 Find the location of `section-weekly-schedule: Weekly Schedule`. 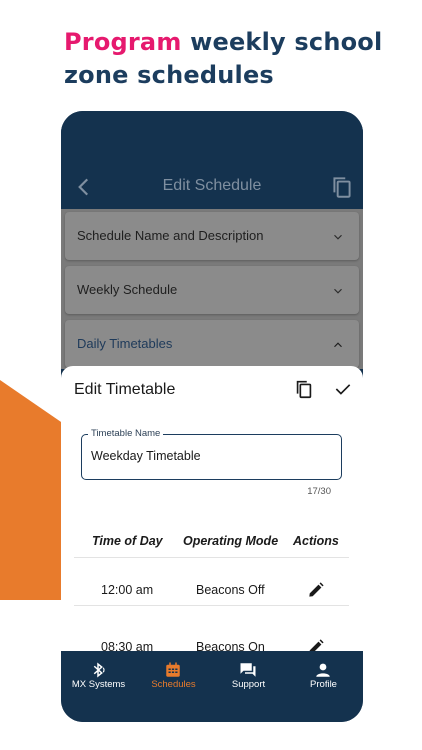

section-weekly-schedule: Weekly Schedule is located at coordinates (212, 290).